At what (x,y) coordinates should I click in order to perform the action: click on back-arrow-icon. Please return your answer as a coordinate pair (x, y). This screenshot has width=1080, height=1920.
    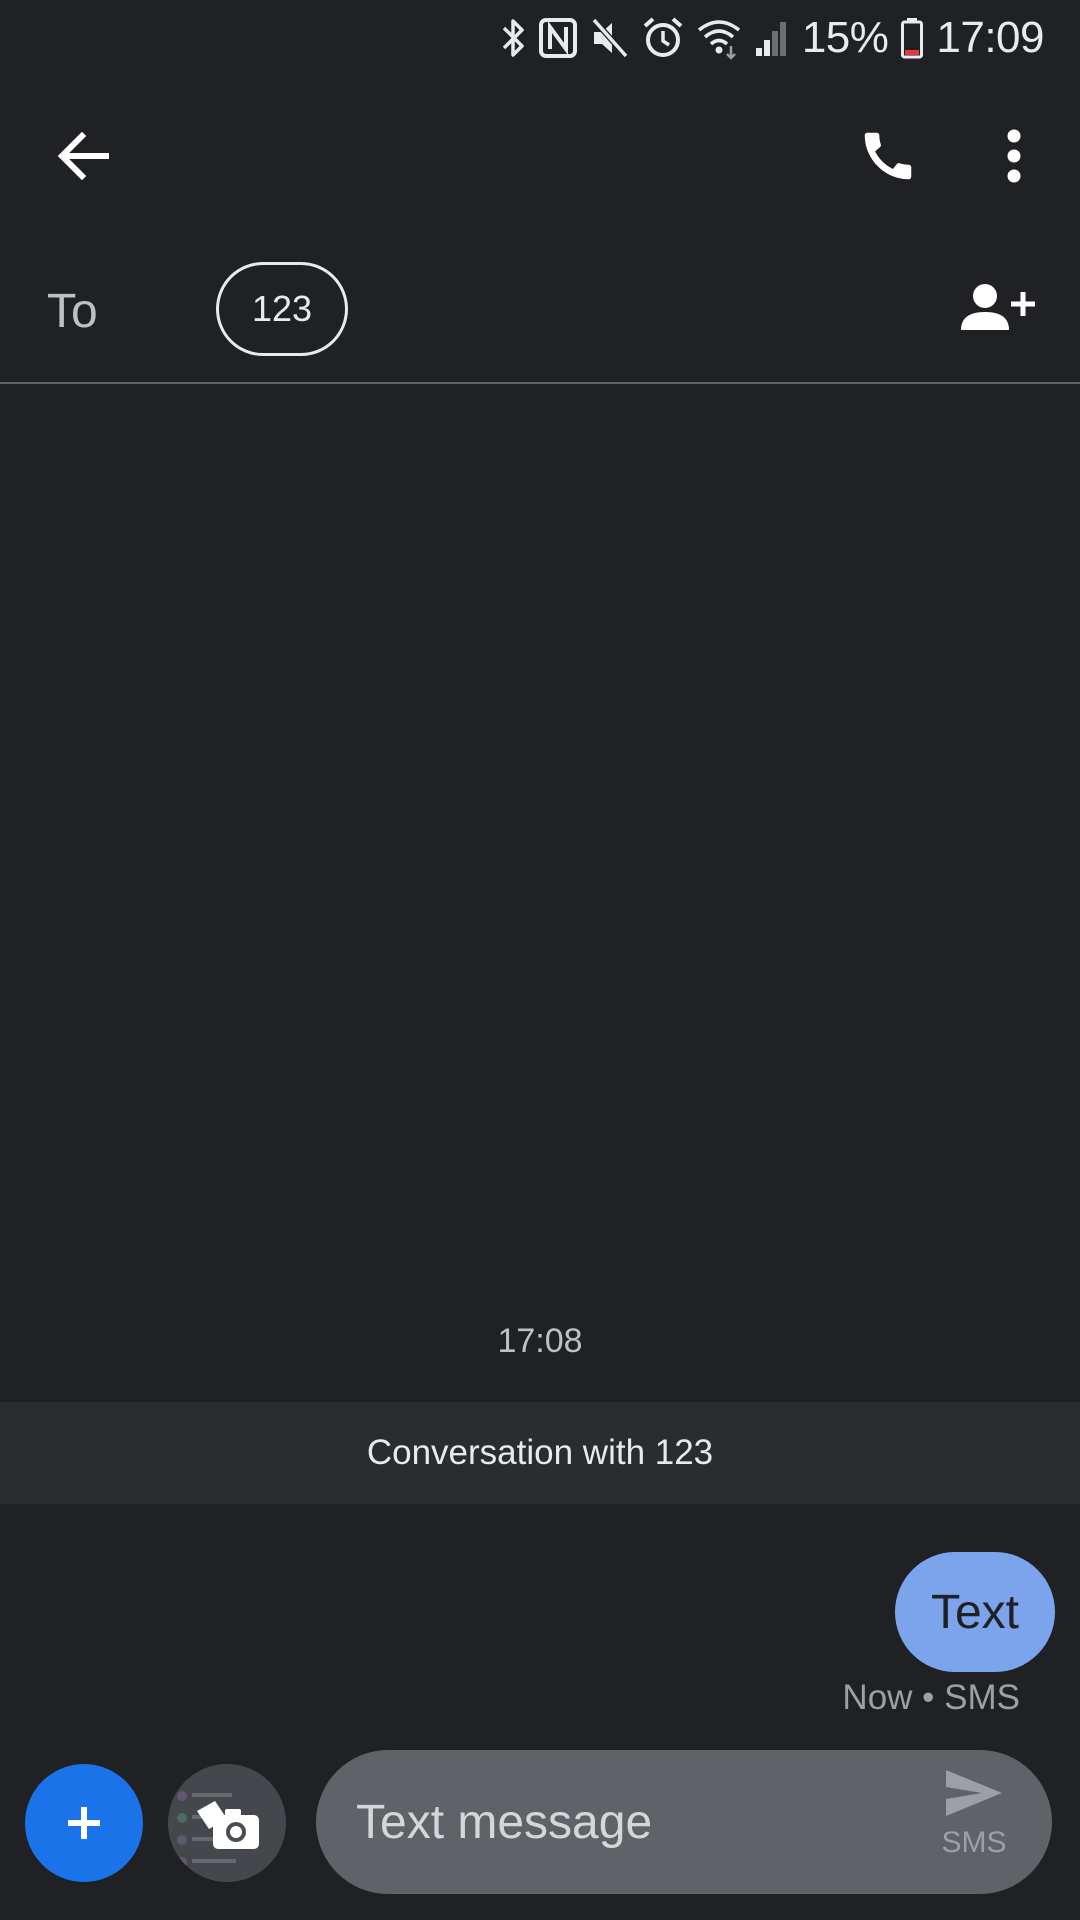
    Looking at the image, I should click on (83, 156).